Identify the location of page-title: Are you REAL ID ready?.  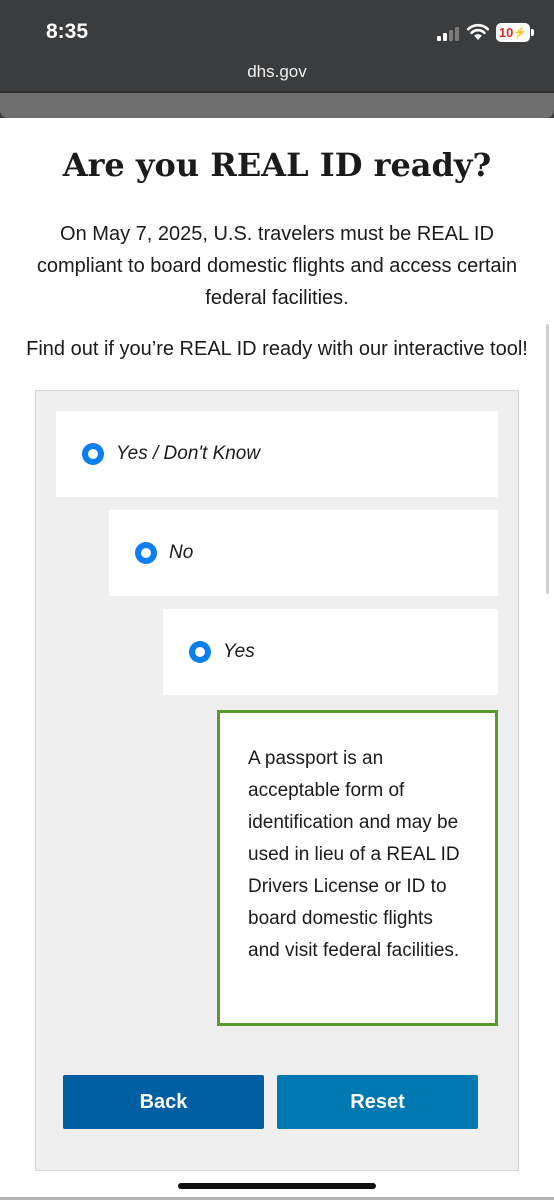
(277, 165).